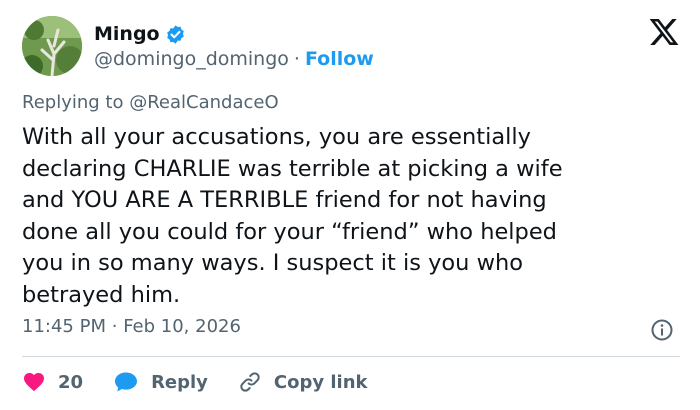 This screenshot has height=410, width=700. Describe the element at coordinates (127, 34) in the screenshot. I see `author-display-name: Mingo` at that location.